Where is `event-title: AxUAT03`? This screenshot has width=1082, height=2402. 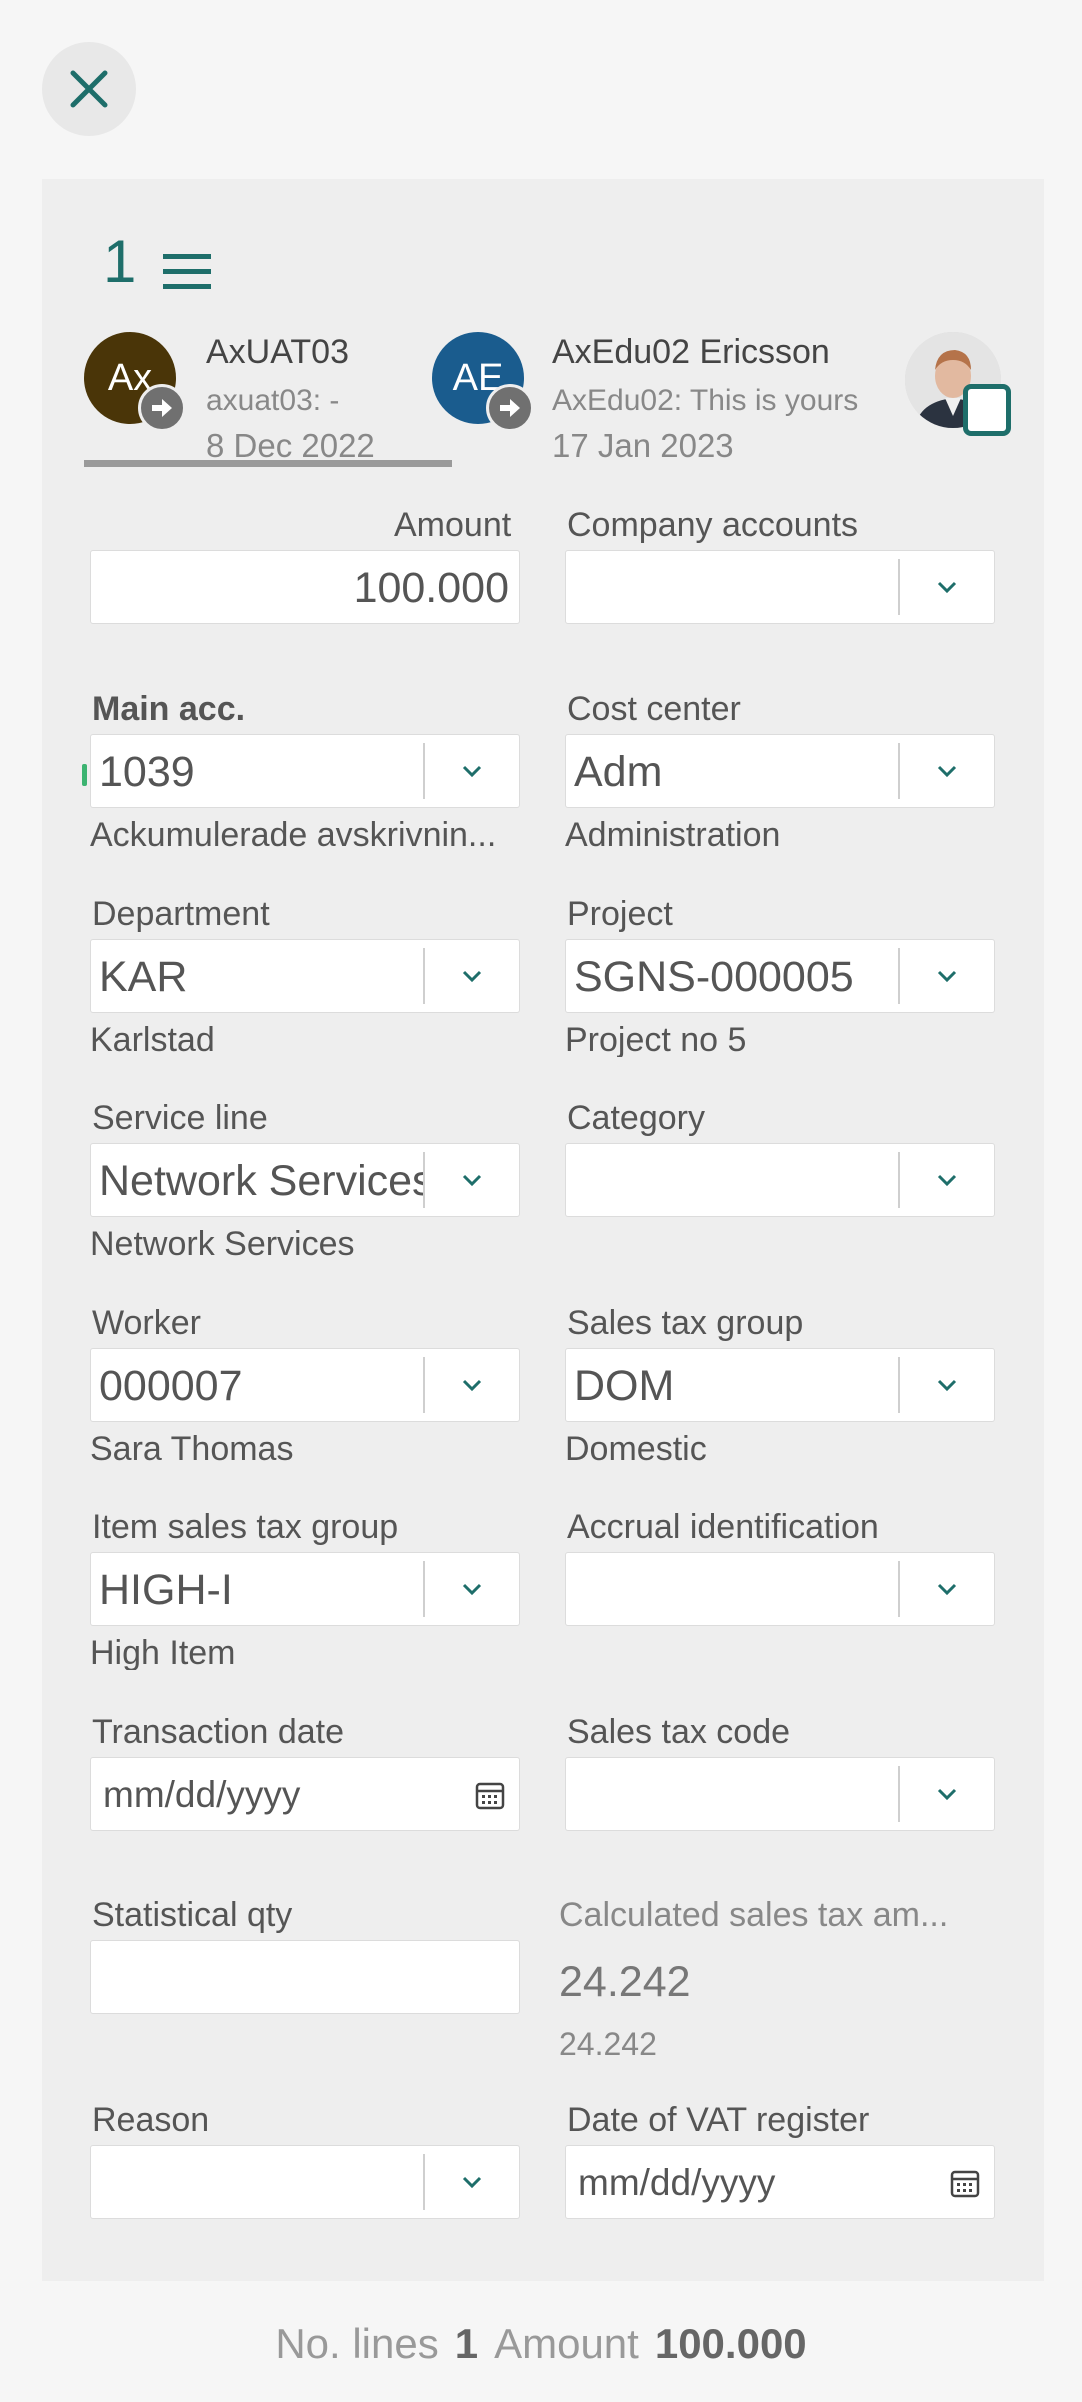
event-title: AxUAT03 is located at coordinates (277, 352).